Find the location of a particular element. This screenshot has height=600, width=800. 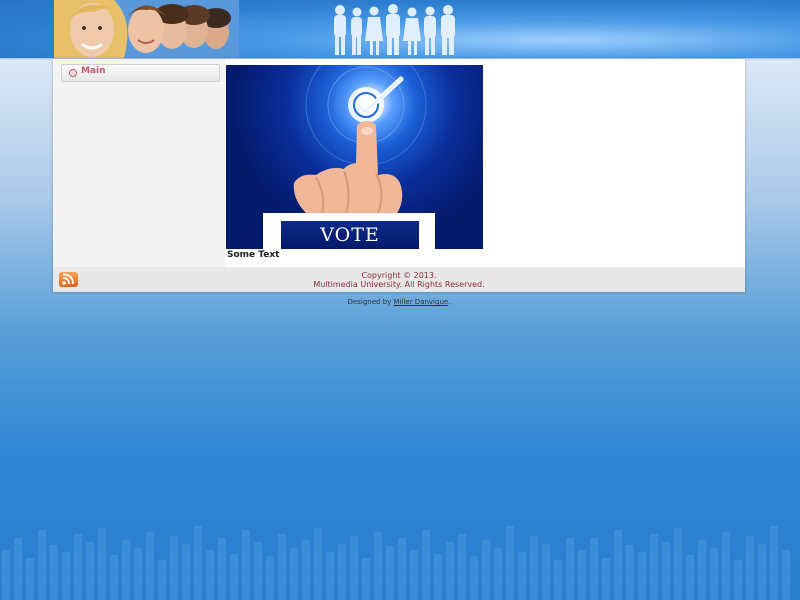

copyright-line-1: Copyright © 2013. is located at coordinates (399, 275).